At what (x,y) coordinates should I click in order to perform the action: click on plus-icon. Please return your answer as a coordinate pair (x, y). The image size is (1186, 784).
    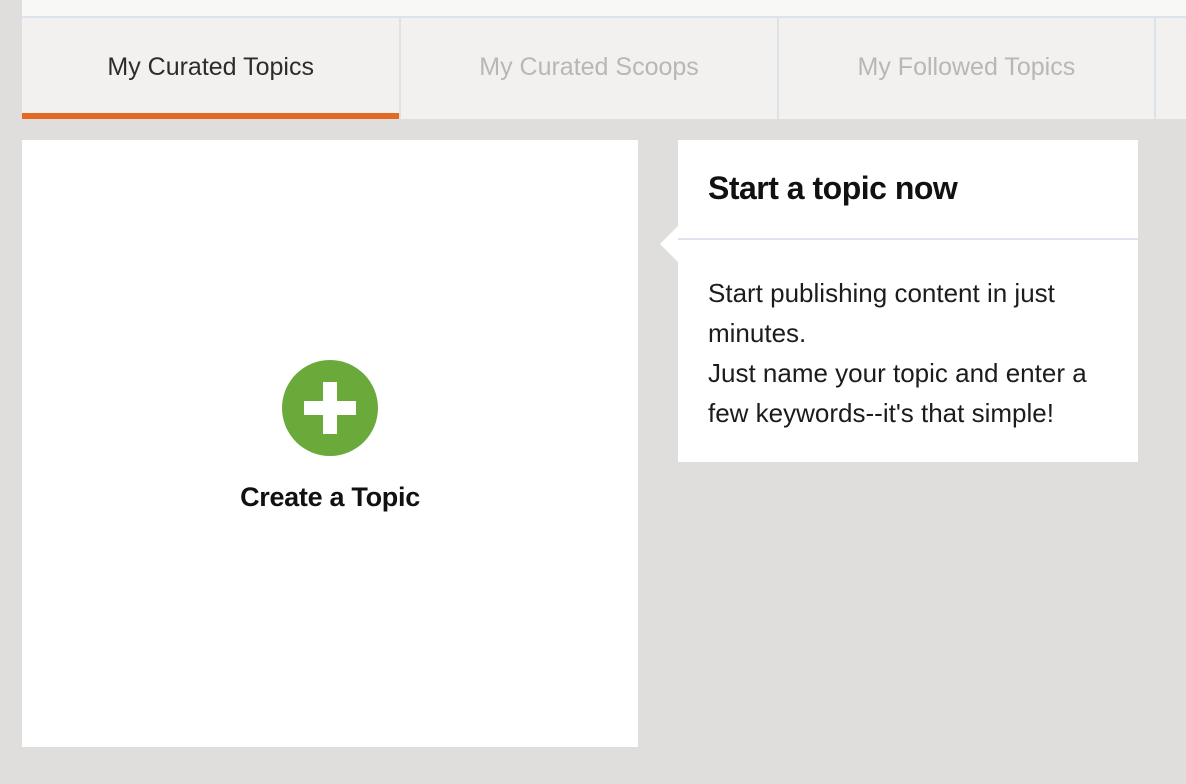
    Looking at the image, I should click on (330, 408).